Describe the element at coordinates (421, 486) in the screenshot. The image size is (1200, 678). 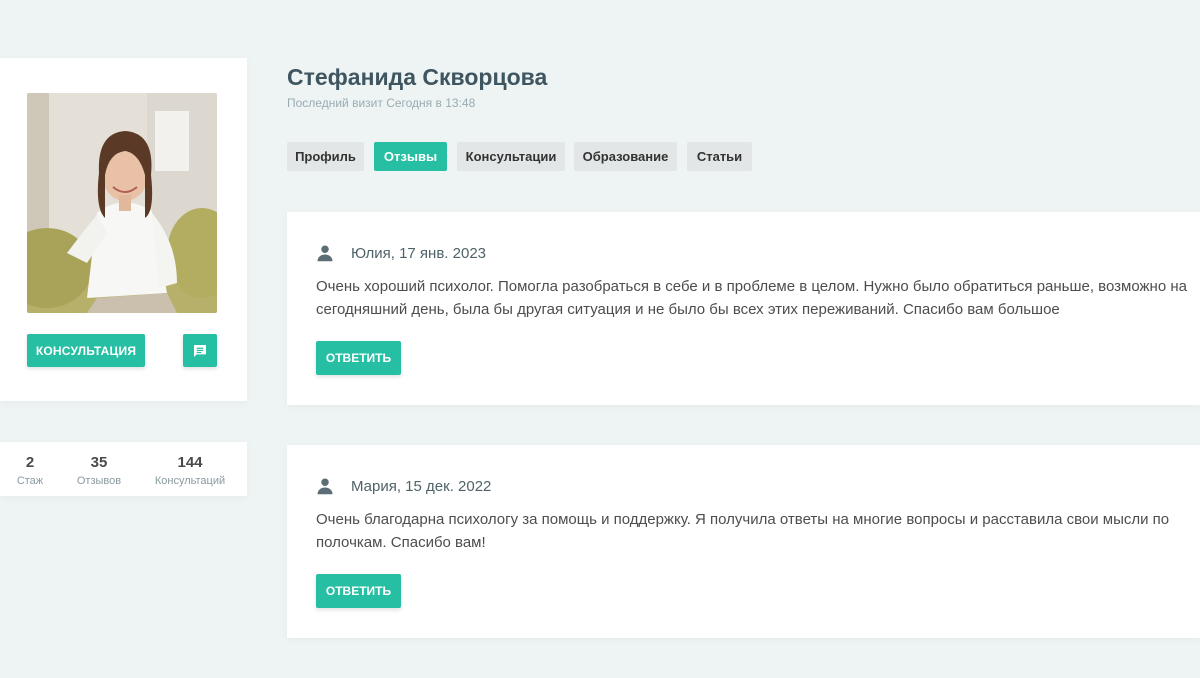
I see `review-author-name: Мария, 15 дек. 2022` at that location.